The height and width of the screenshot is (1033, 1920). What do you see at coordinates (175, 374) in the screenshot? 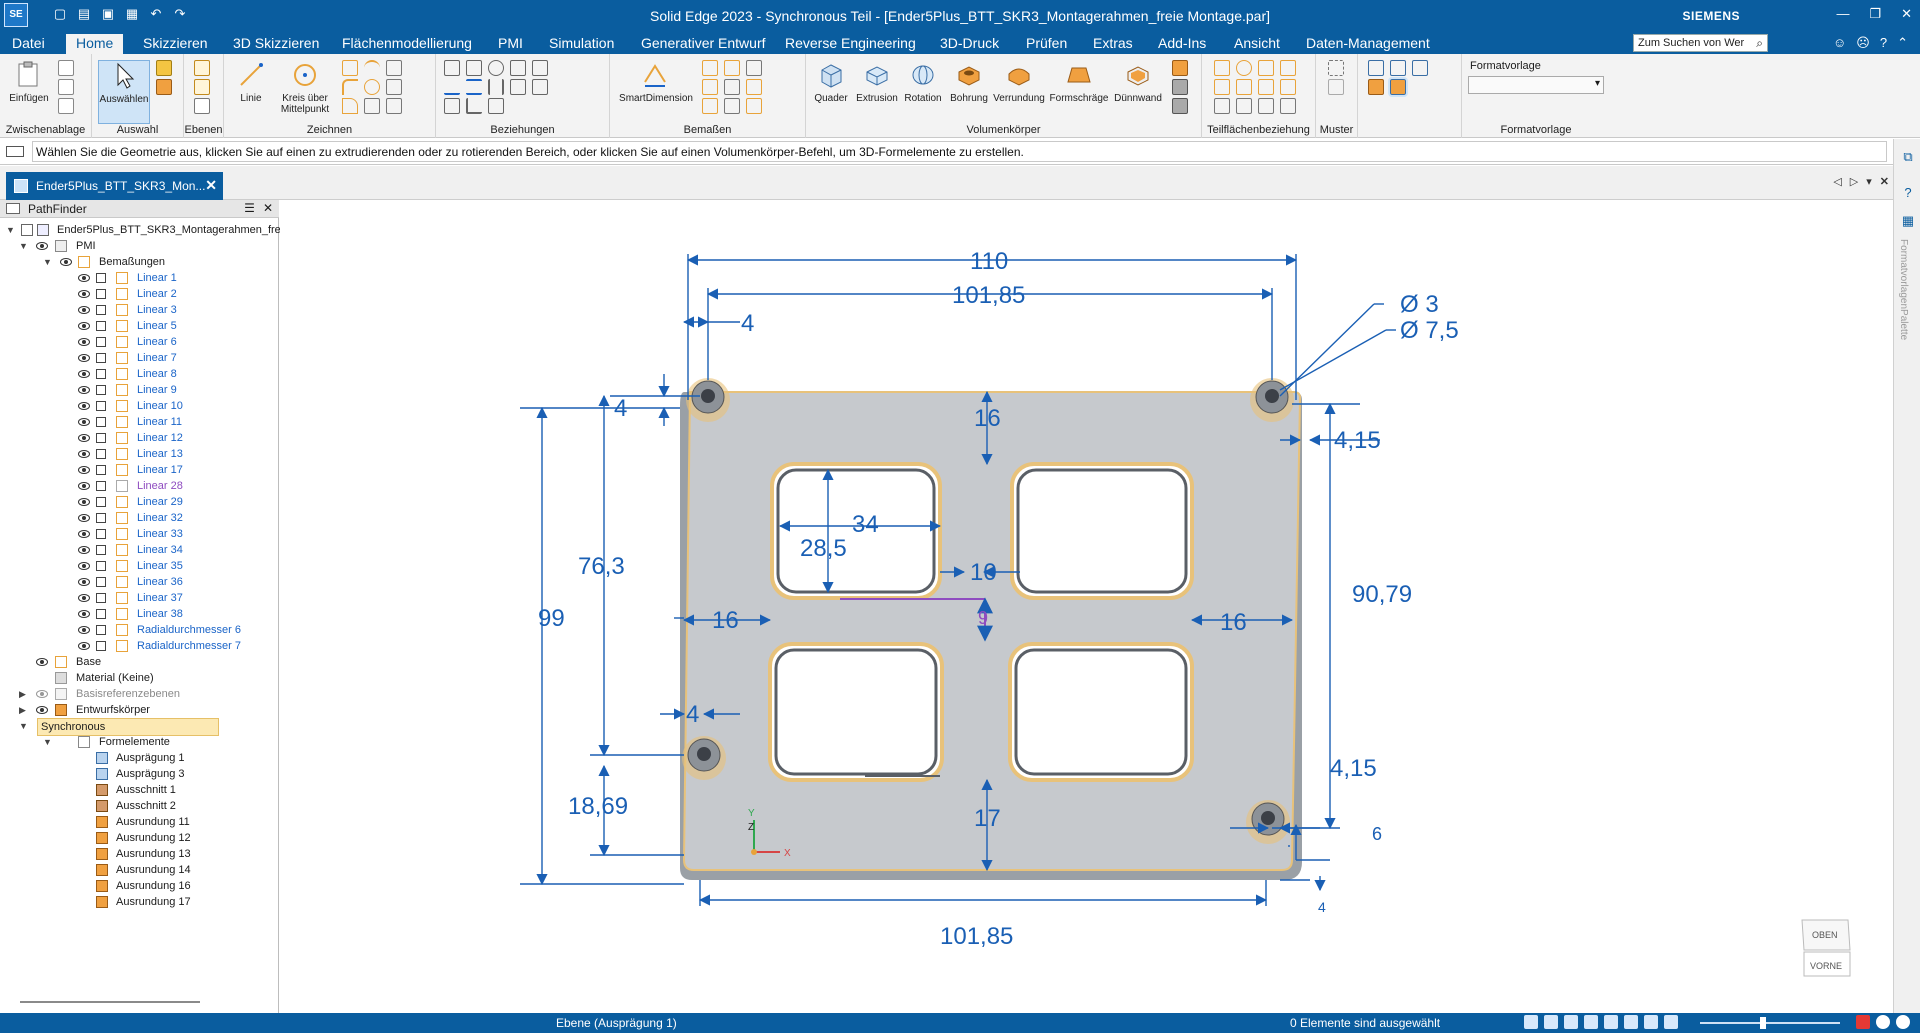
I see `tree-dimension-item: Linear 8` at bounding box center [175, 374].